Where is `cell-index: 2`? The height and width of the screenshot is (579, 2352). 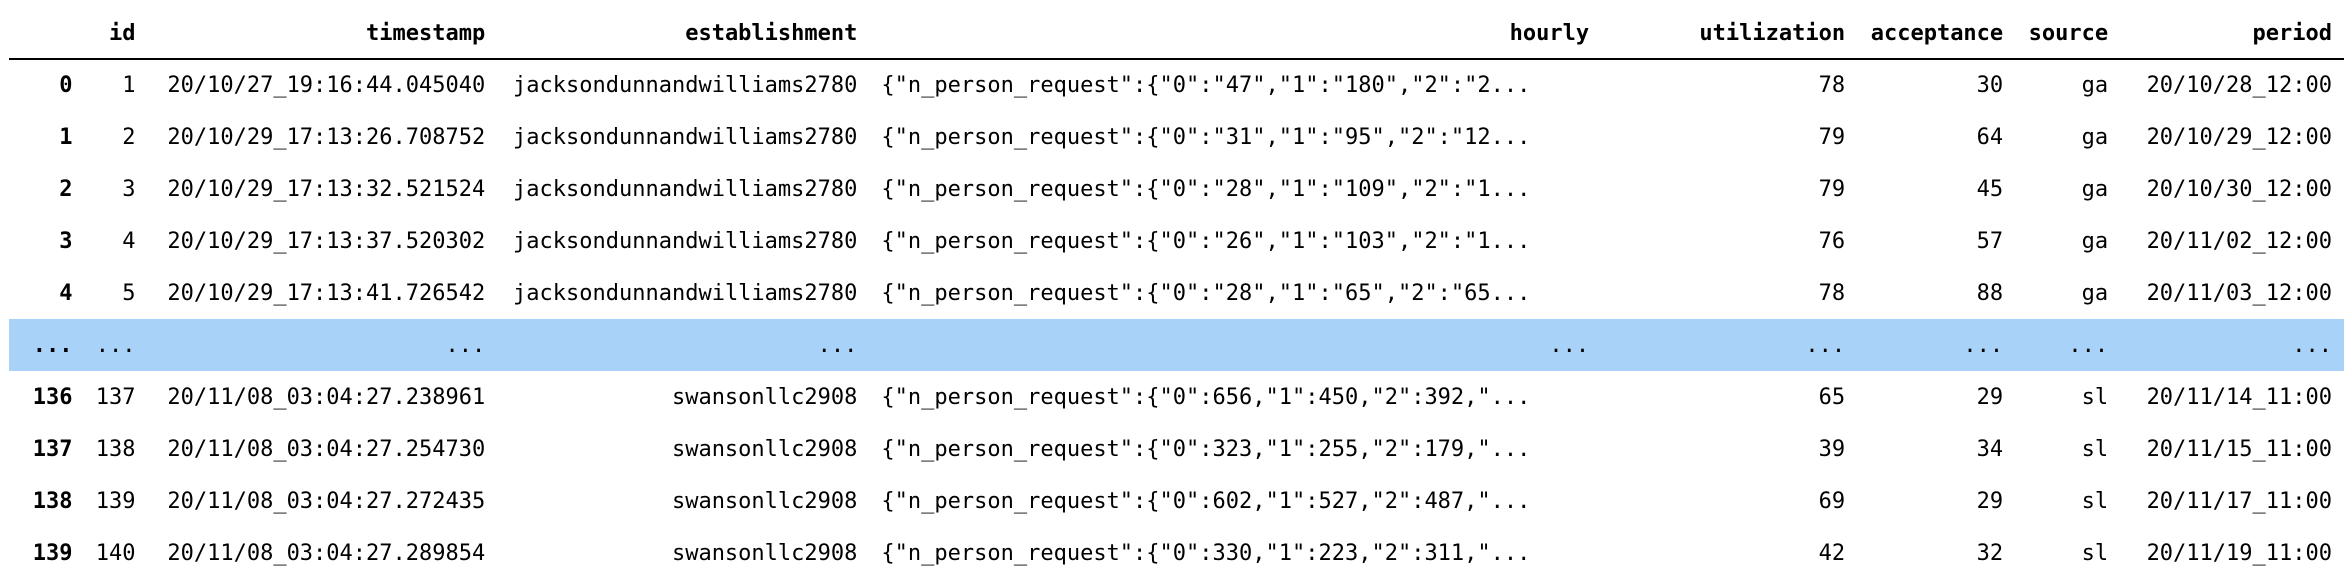
cell-index: 2 is located at coordinates (66, 189).